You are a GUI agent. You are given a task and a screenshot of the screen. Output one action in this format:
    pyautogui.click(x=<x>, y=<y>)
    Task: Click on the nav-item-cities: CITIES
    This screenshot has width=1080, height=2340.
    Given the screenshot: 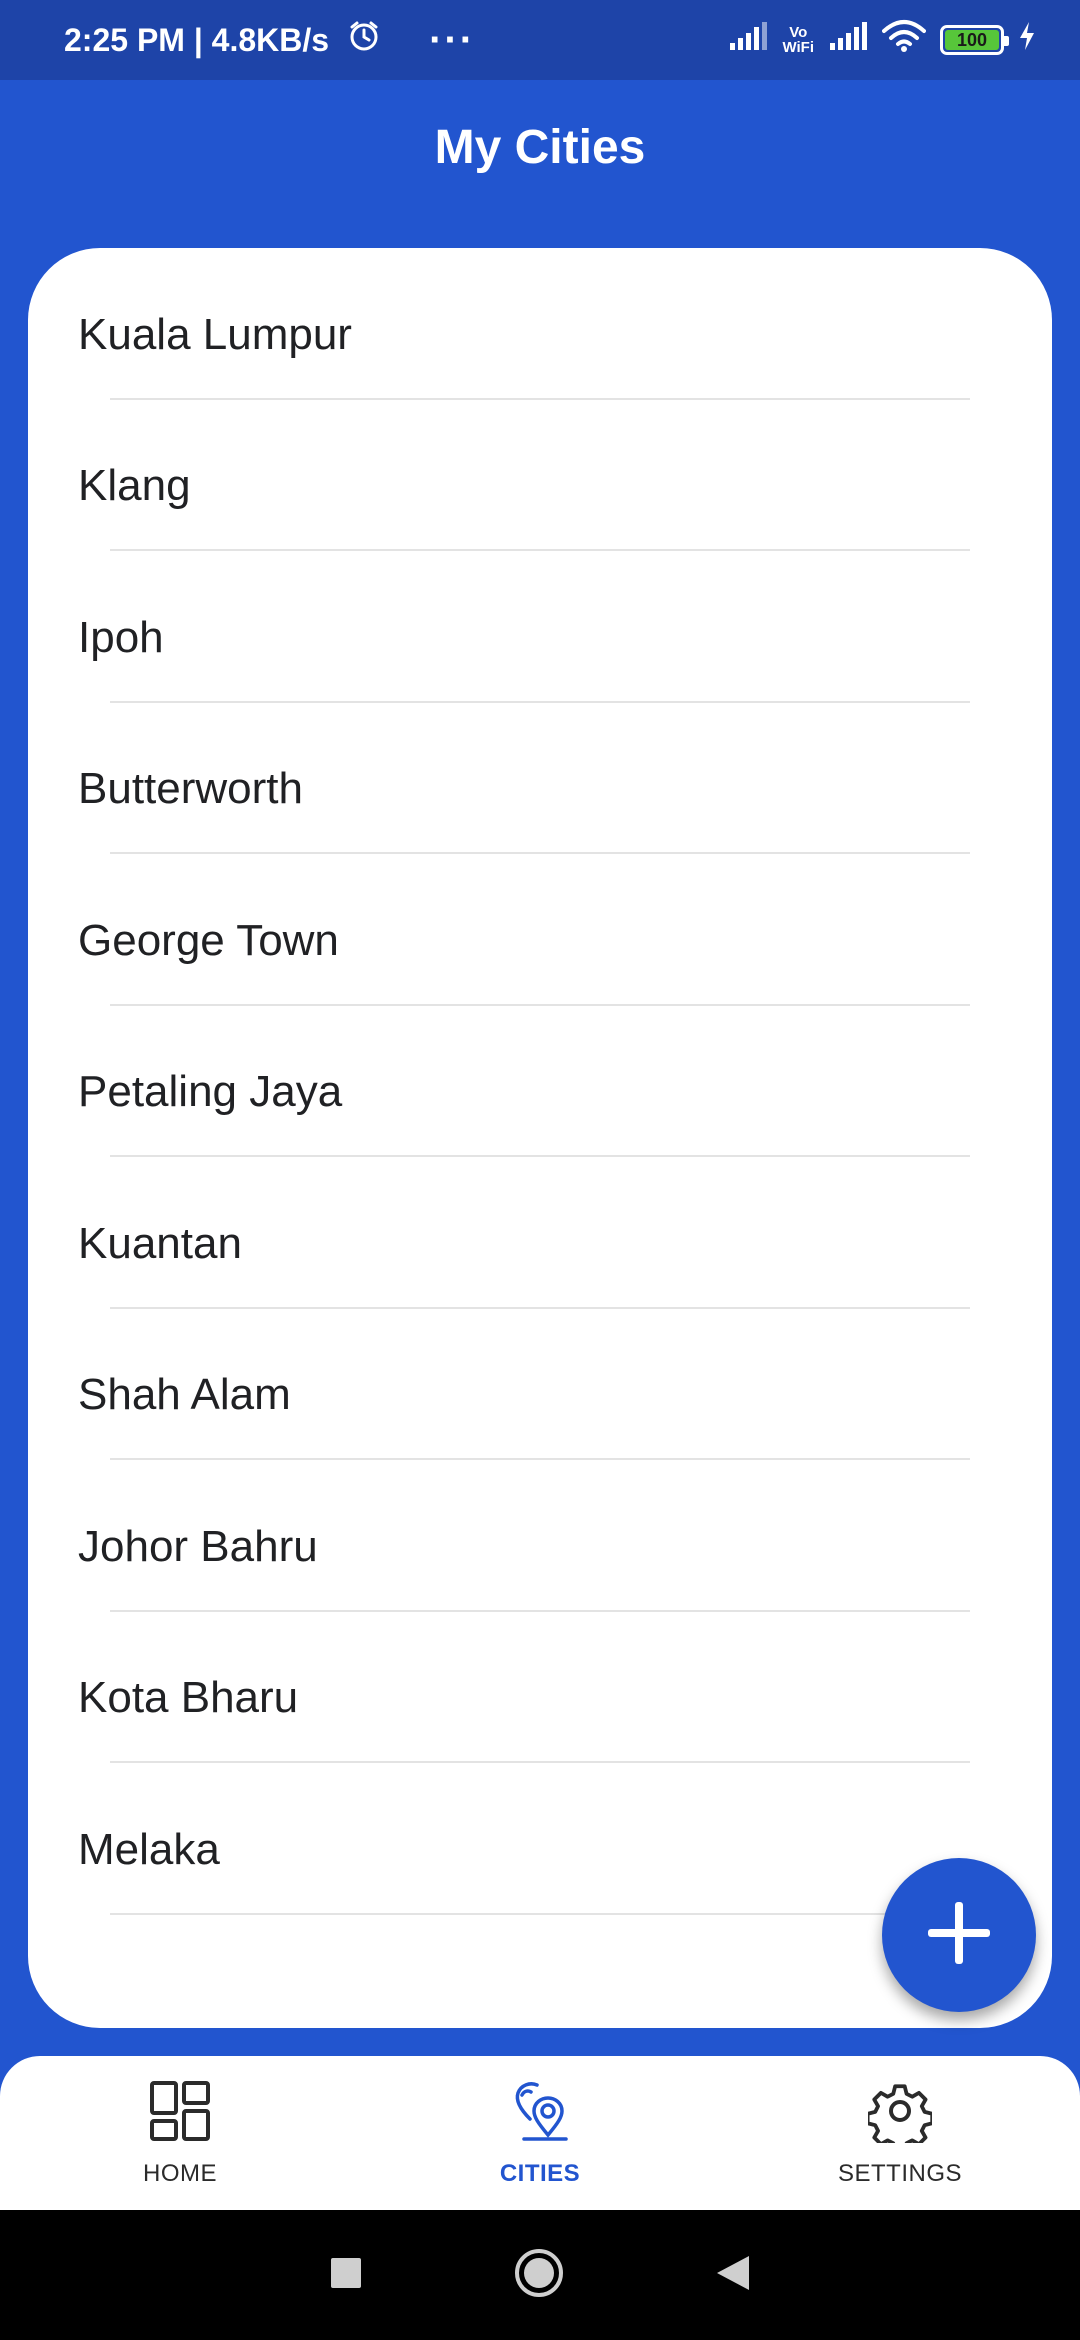 What is the action you would take?
    pyautogui.click(x=540, y=2133)
    